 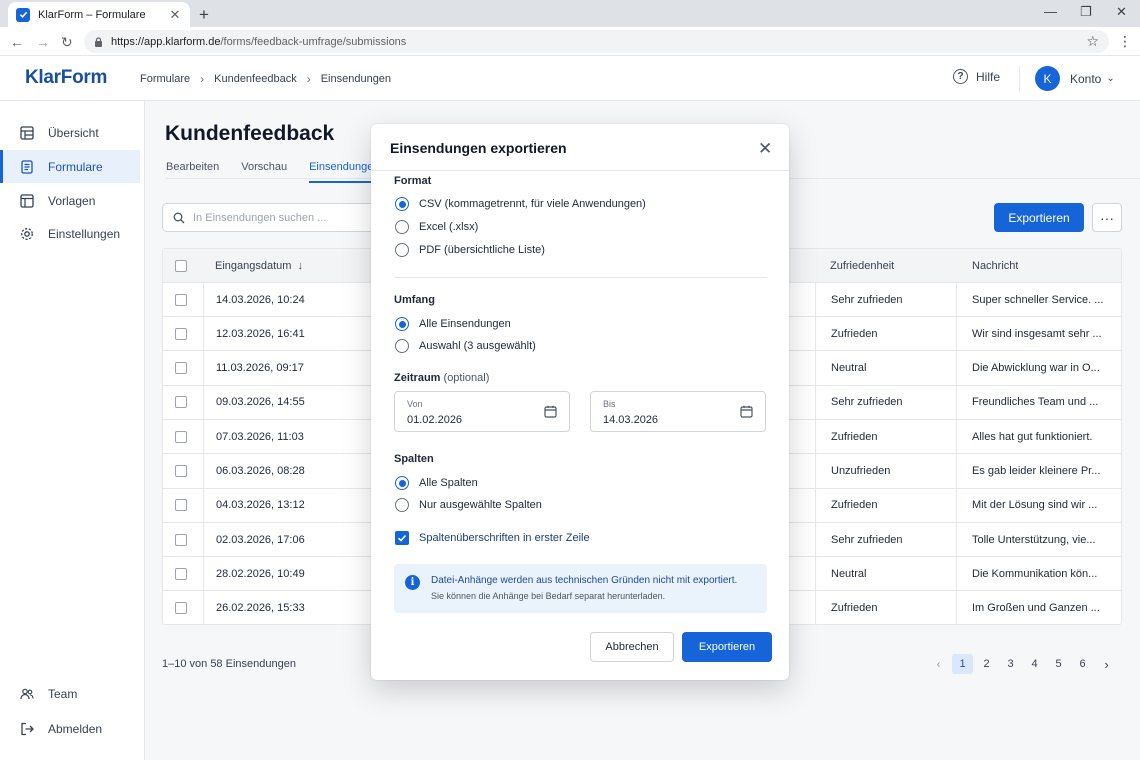 I want to click on forward-icon: →, so click(x=43, y=42).